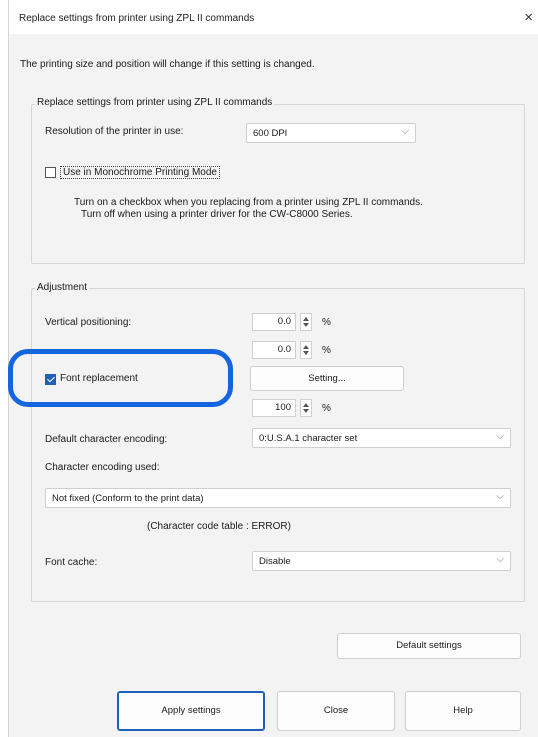 This screenshot has width=538, height=737. What do you see at coordinates (140, 172) in the screenshot?
I see `mono-label: Use in Monochrome Printing Mode` at bounding box center [140, 172].